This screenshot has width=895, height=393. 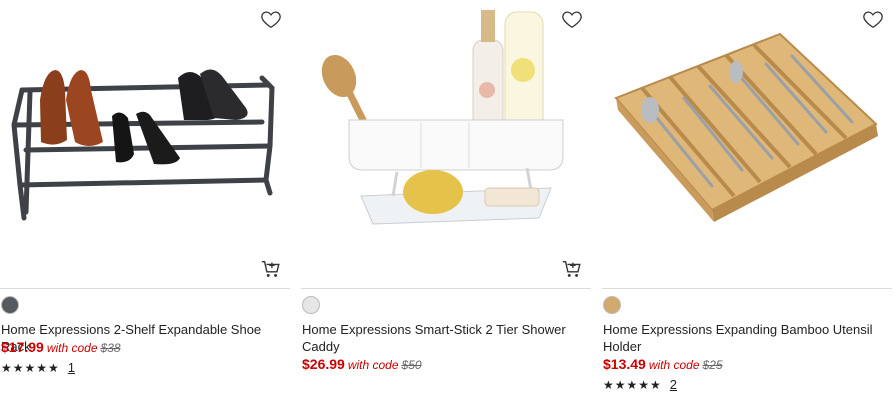 What do you see at coordinates (411, 365) in the screenshot?
I see `original-price: $50` at bounding box center [411, 365].